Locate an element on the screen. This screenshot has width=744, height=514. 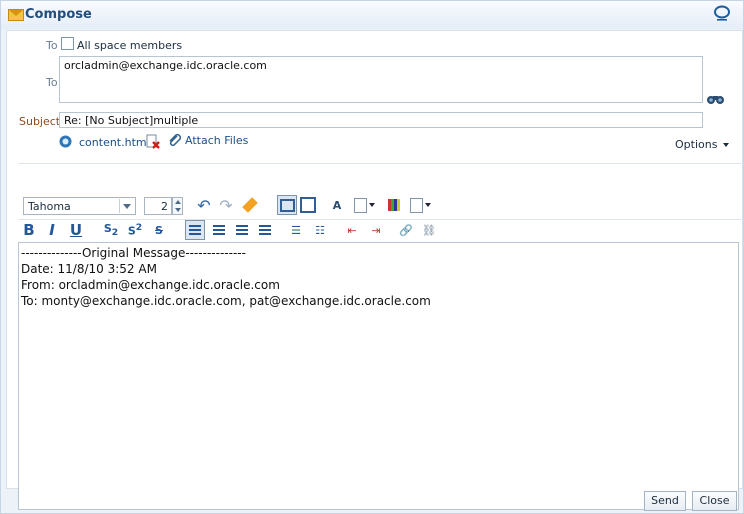
subject-input: Re: [No Subject]multiple is located at coordinates (381, 120).